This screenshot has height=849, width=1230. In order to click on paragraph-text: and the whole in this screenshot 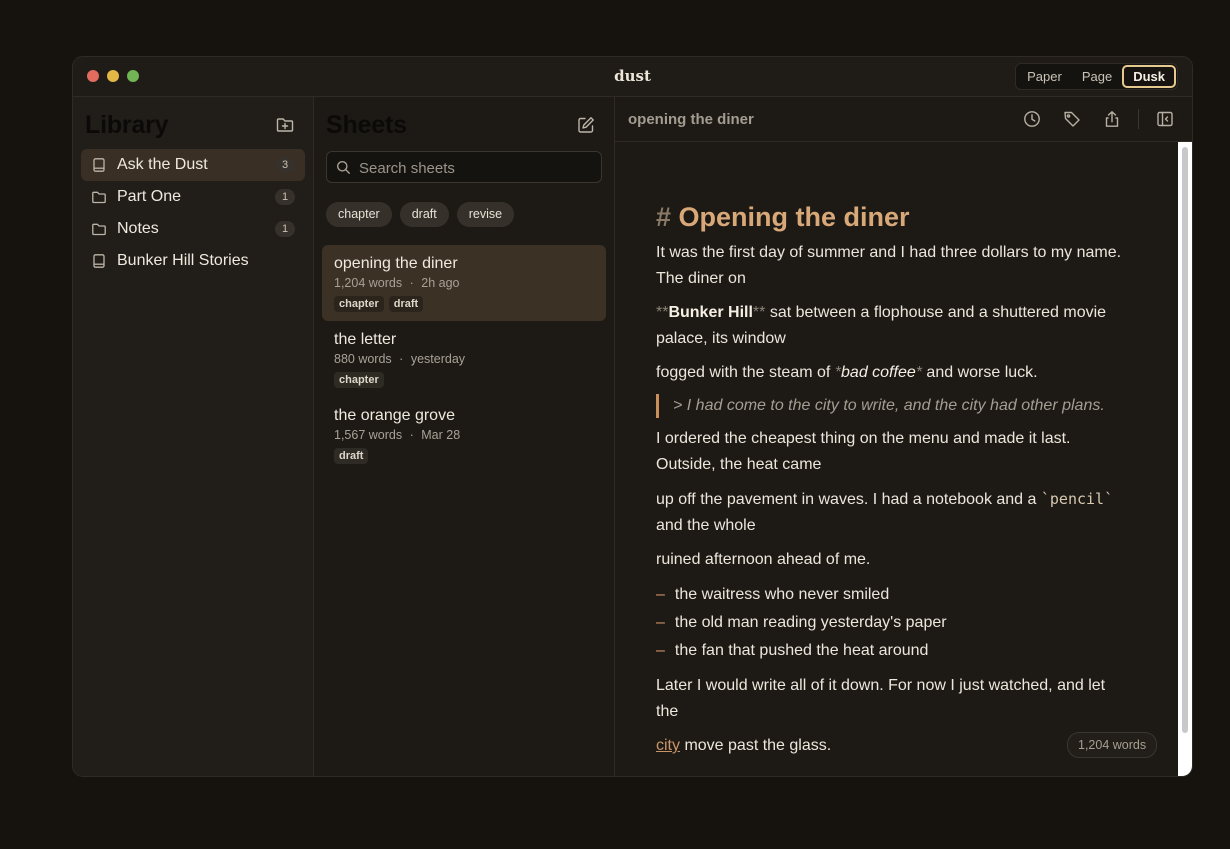, I will do `click(706, 525)`.